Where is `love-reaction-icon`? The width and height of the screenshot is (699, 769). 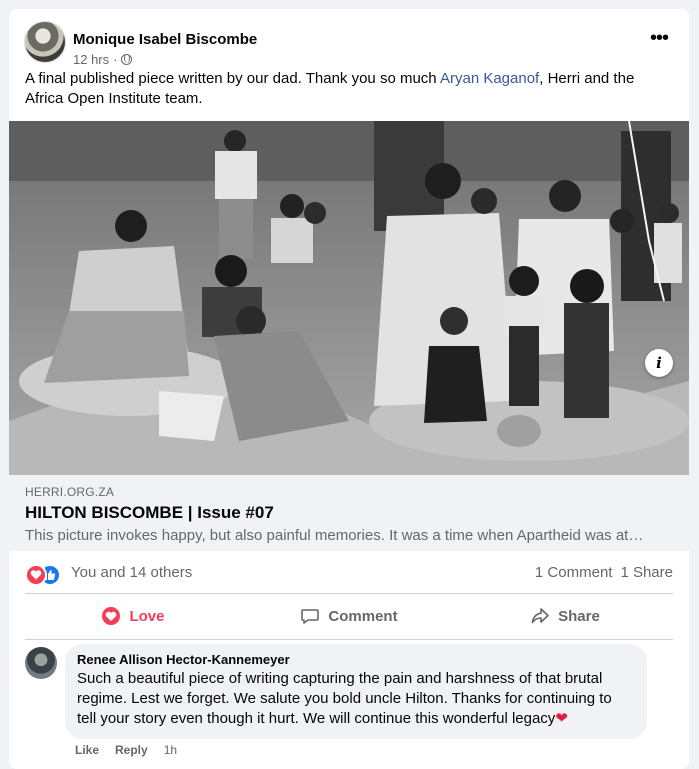
love-reaction-icon is located at coordinates (36, 575).